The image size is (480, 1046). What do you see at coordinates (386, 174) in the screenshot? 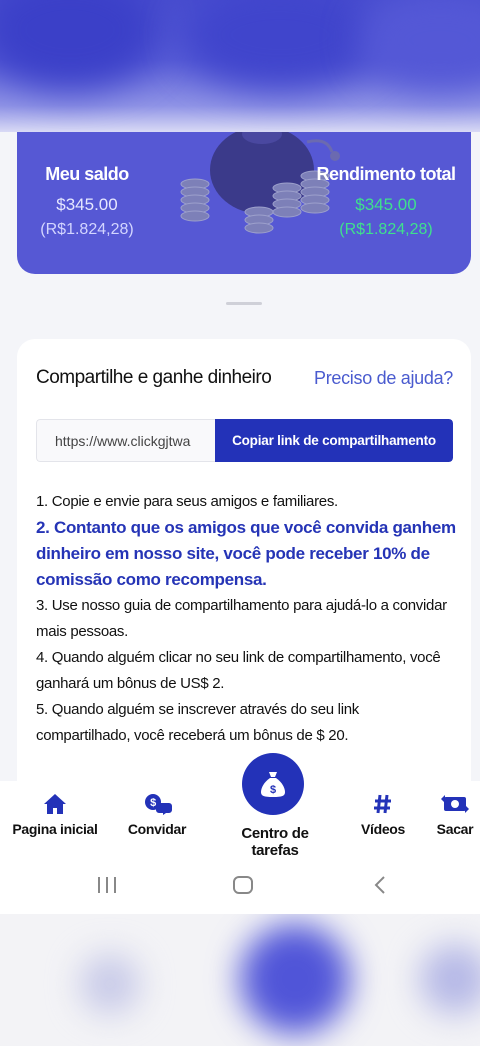
I see `total-income-label: Rendimento total` at bounding box center [386, 174].